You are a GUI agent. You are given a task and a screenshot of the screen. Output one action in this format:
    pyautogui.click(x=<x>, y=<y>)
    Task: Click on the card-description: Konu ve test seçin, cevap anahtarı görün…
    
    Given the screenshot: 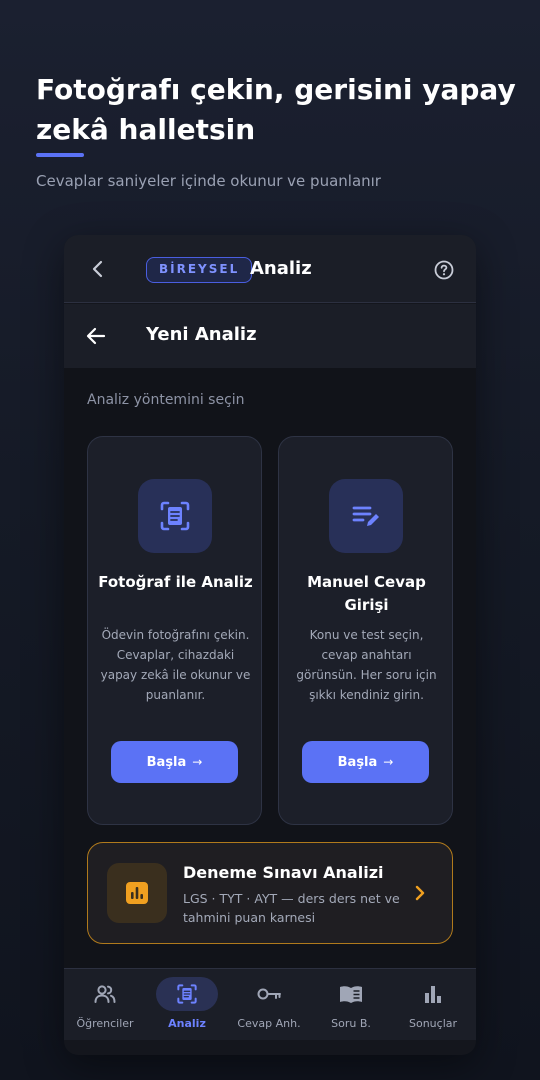 What is the action you would take?
    pyautogui.click(x=366, y=665)
    